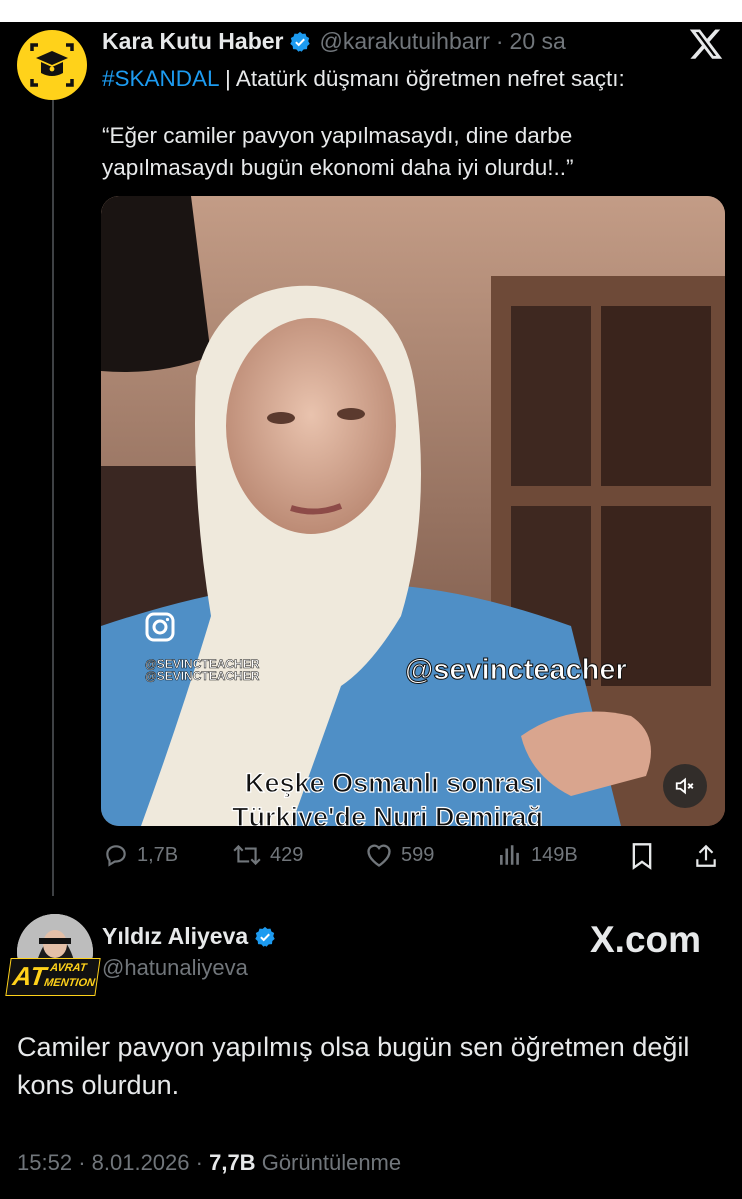 The image size is (742, 1199). What do you see at coordinates (116, 856) in the screenshot?
I see `reply-icon` at bounding box center [116, 856].